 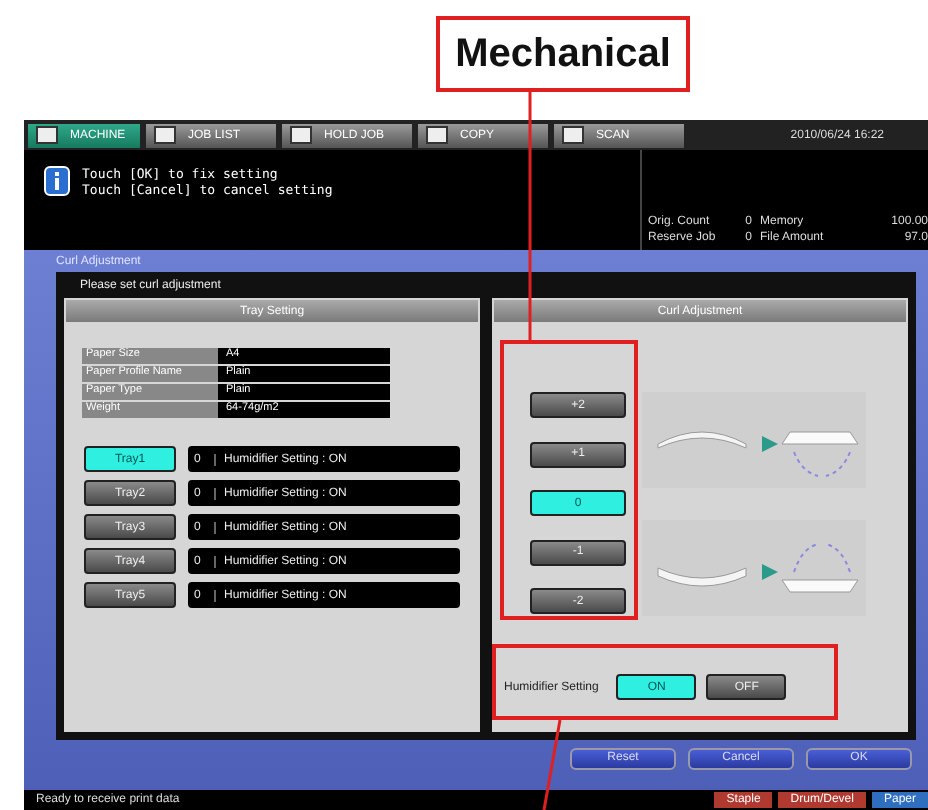 I want to click on info-icon, so click(x=57, y=181).